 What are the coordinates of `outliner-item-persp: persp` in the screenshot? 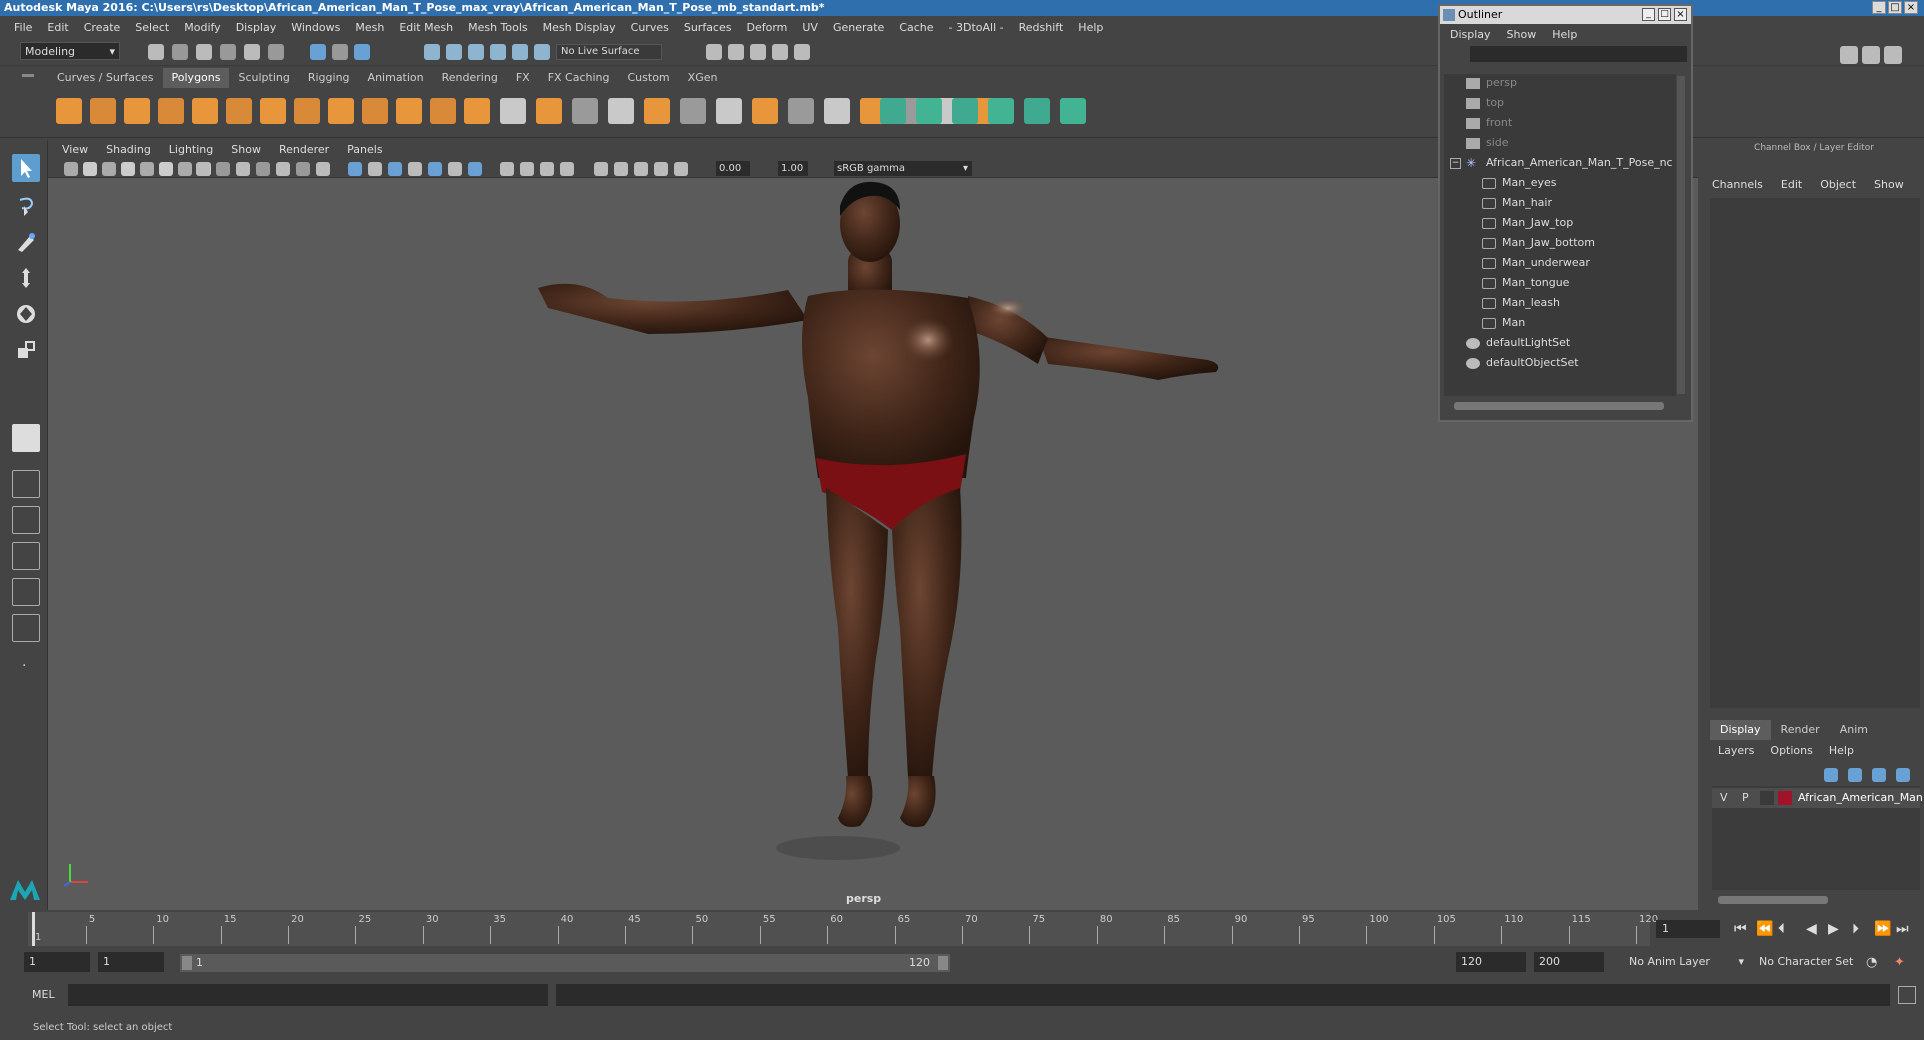 It's located at (1491, 83).